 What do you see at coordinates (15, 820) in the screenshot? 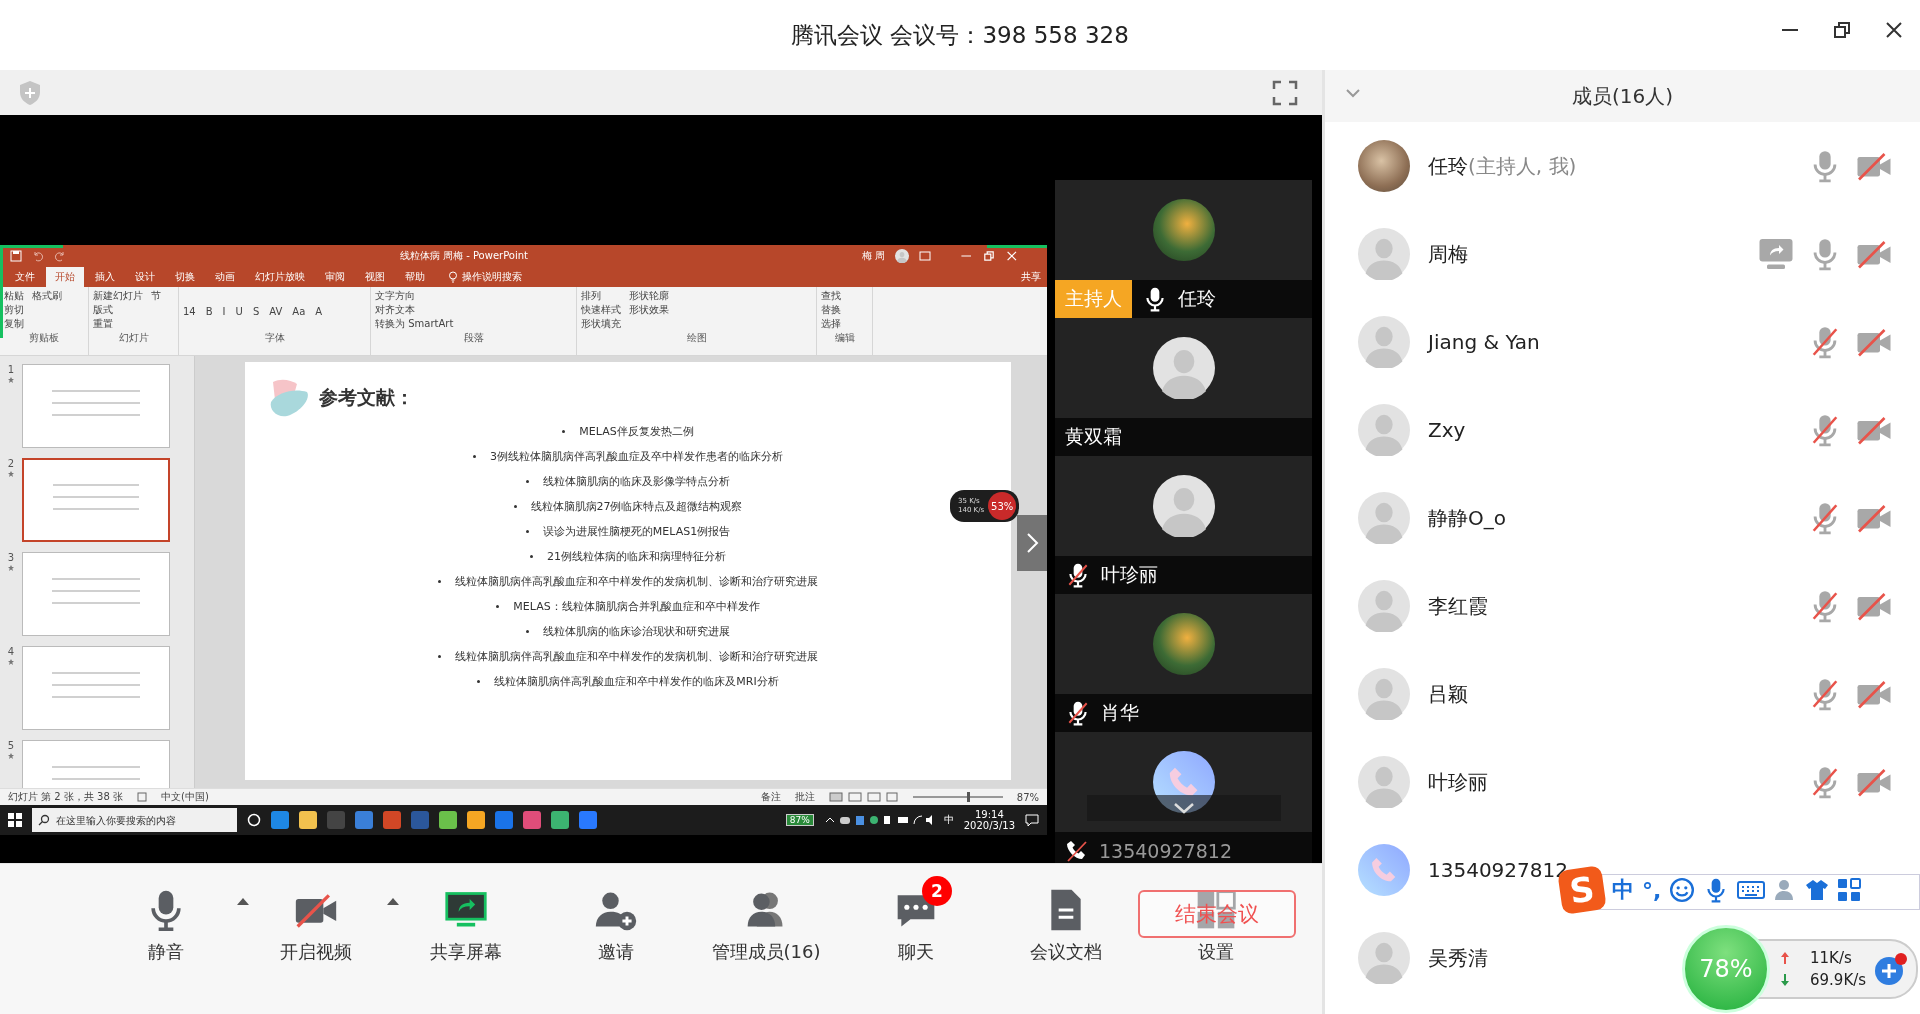
I see `windows-start-icon` at bounding box center [15, 820].